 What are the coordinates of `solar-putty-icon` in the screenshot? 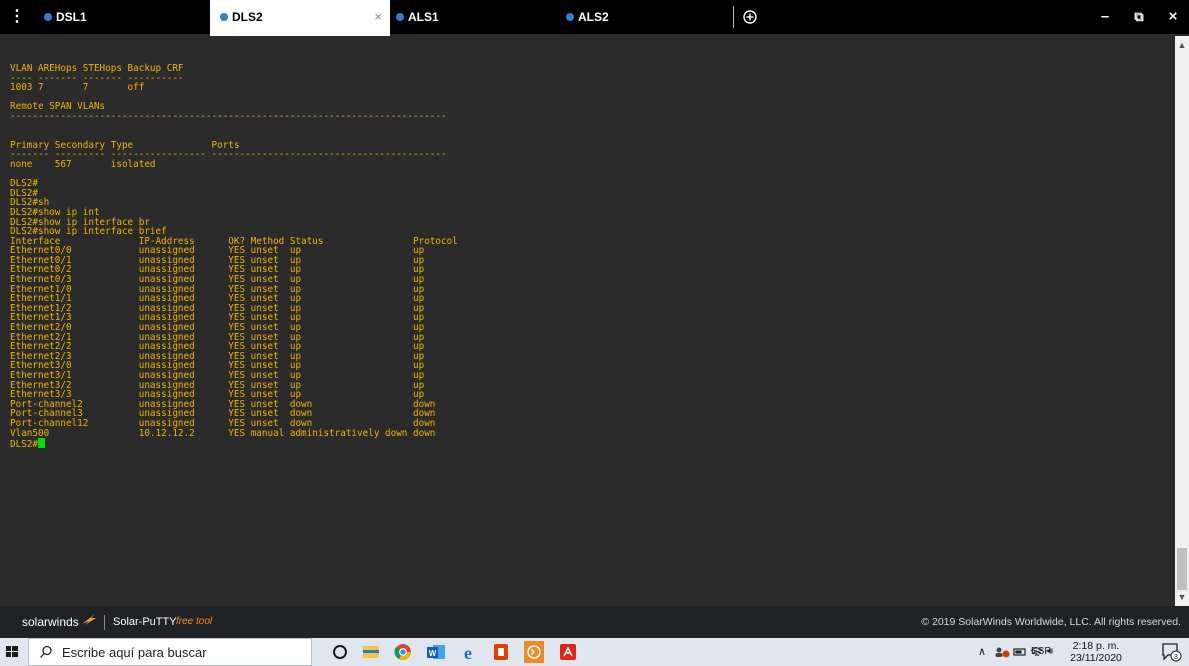 It's located at (534, 652).